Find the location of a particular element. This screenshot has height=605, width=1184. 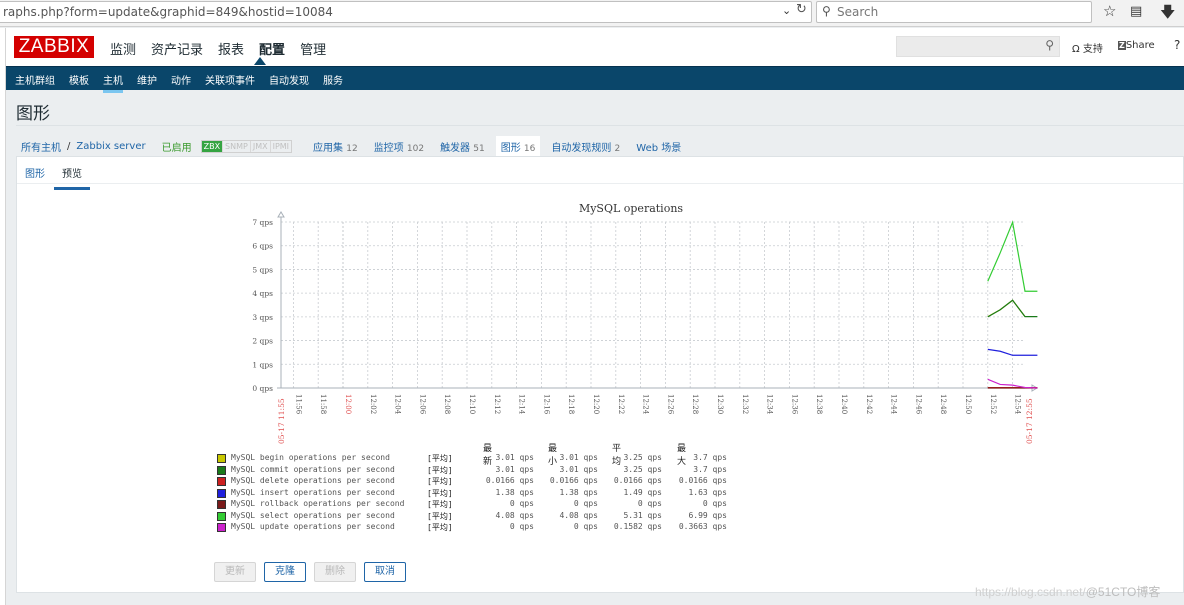

host-status: 已启用 is located at coordinates (177, 146).